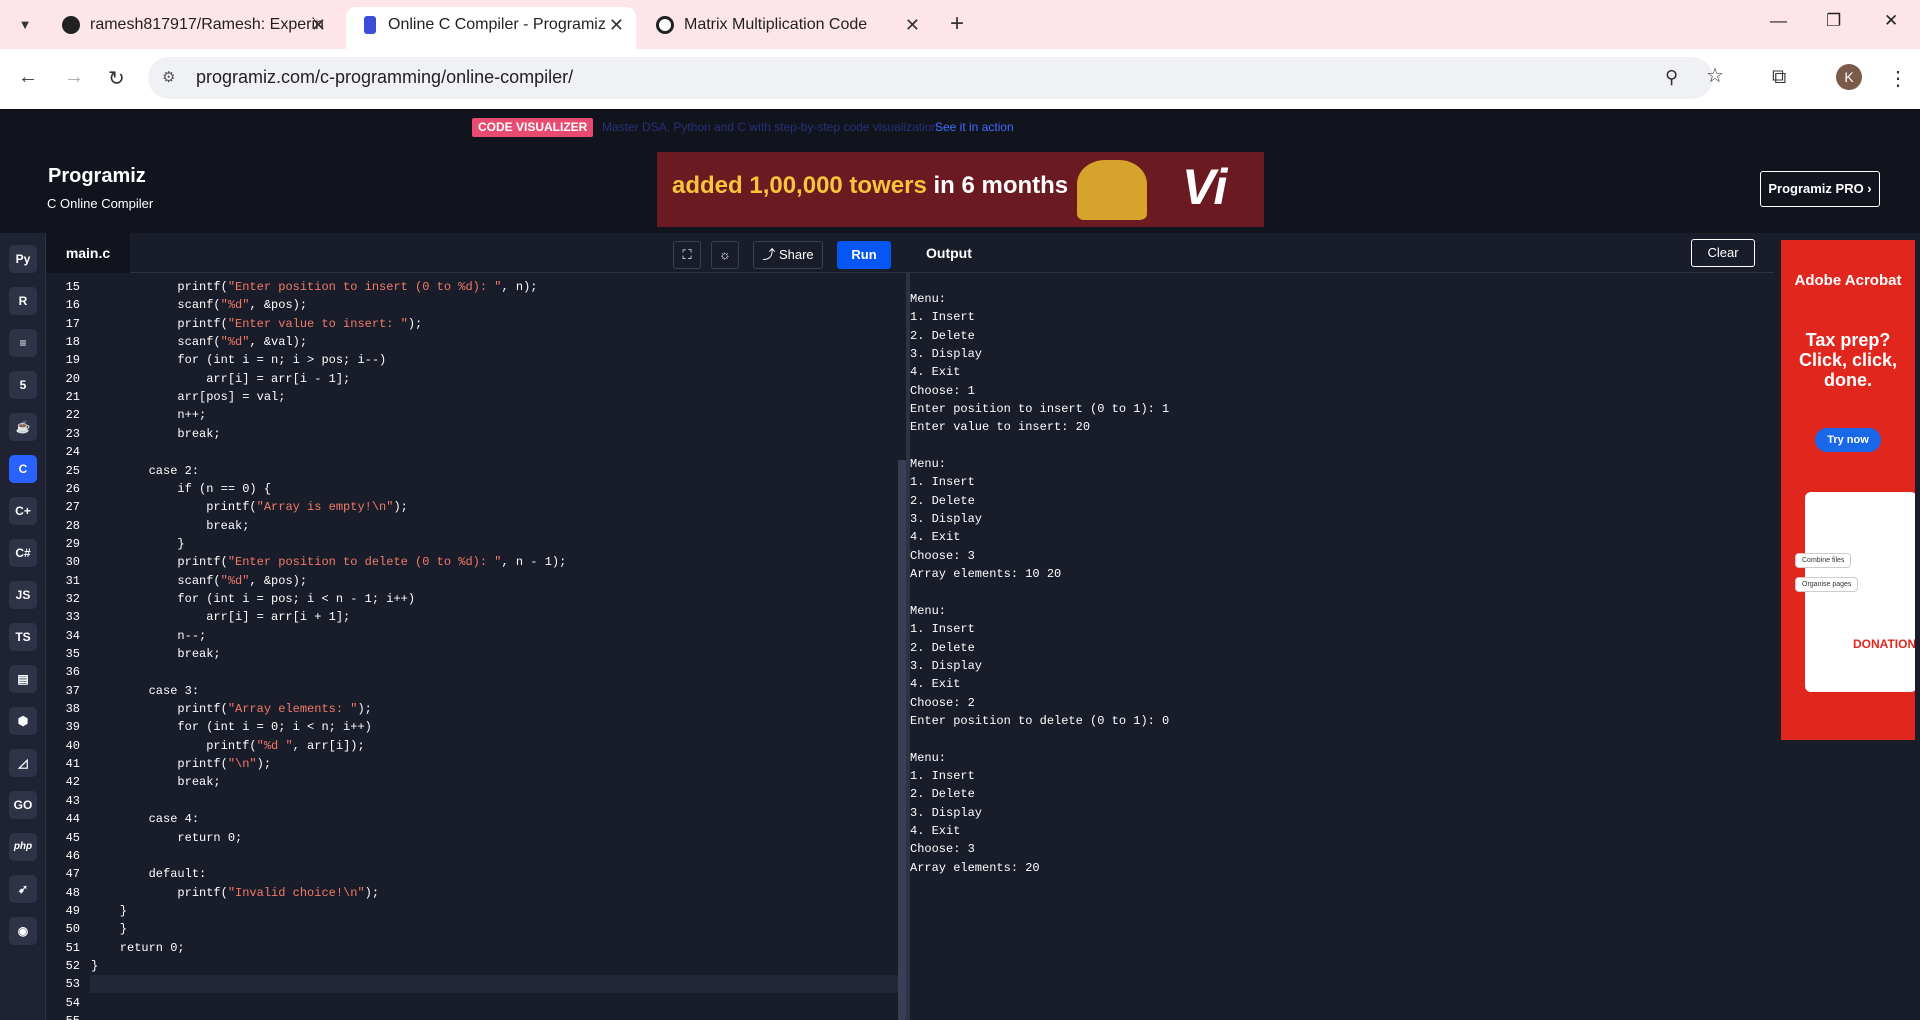  Describe the element at coordinates (23, 763) in the screenshot. I see `scala-icon: ◿` at that location.